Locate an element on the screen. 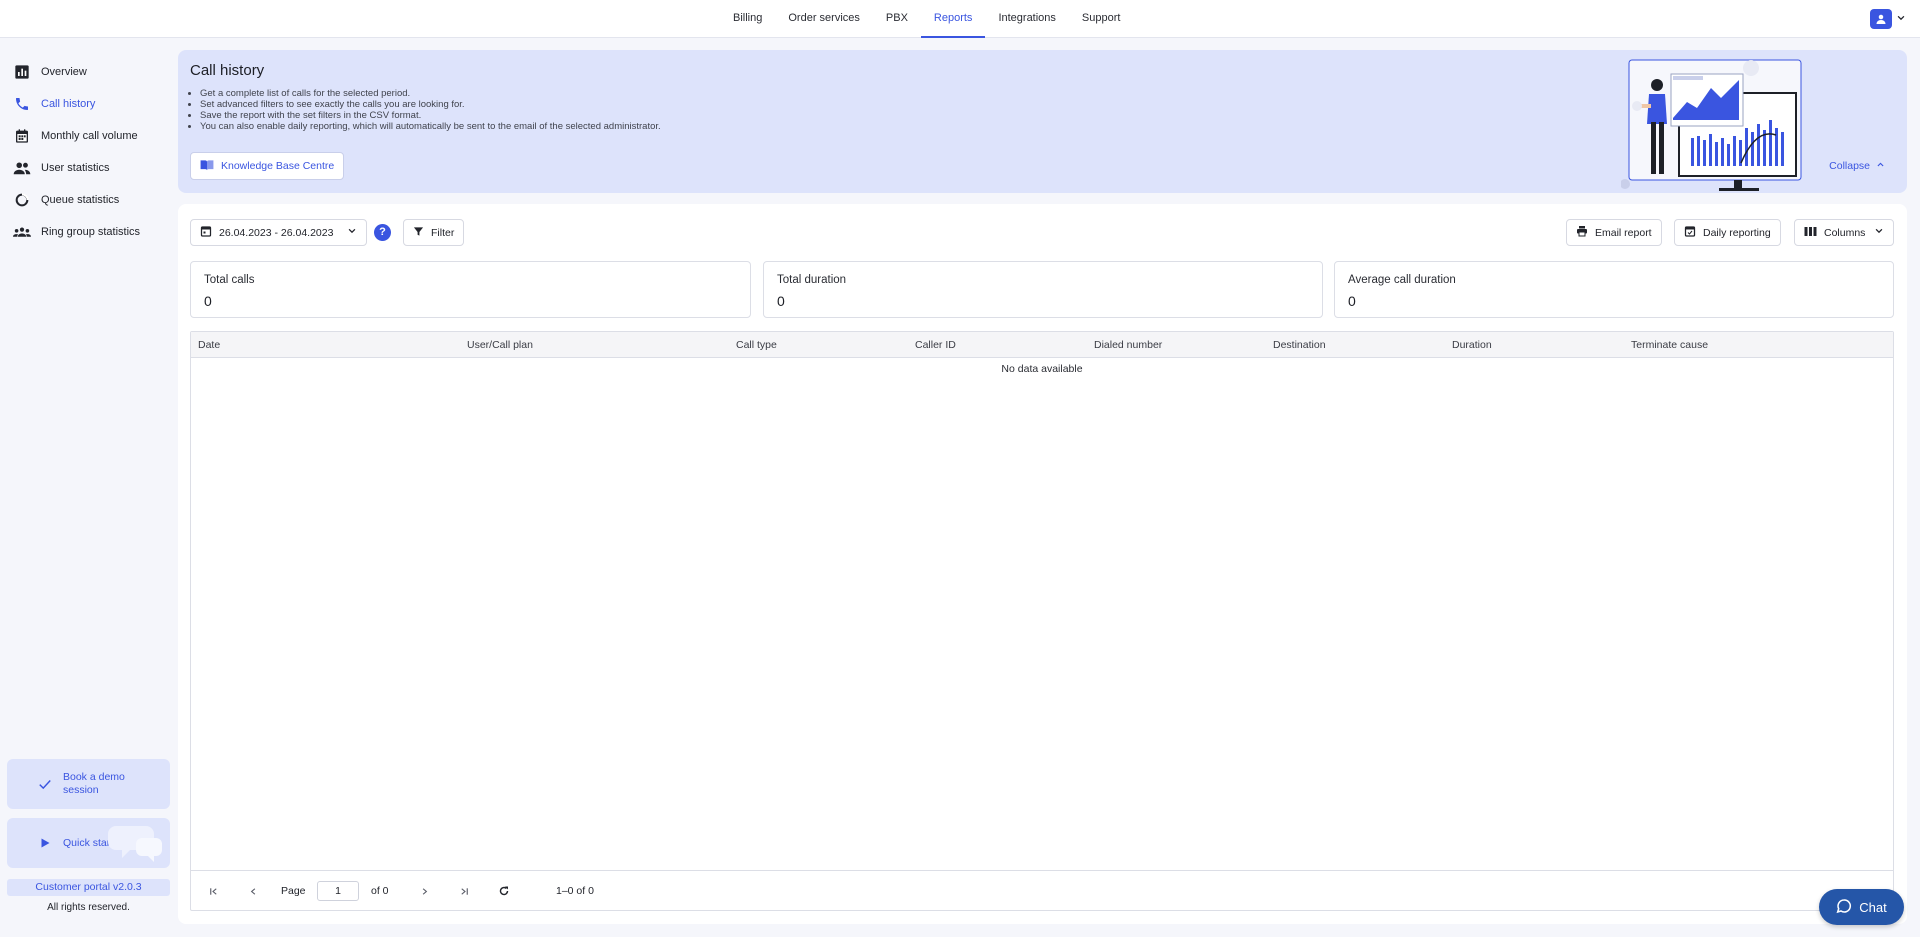 The height and width of the screenshot is (937, 1920). stat-label: Average call duration is located at coordinates (1402, 280).